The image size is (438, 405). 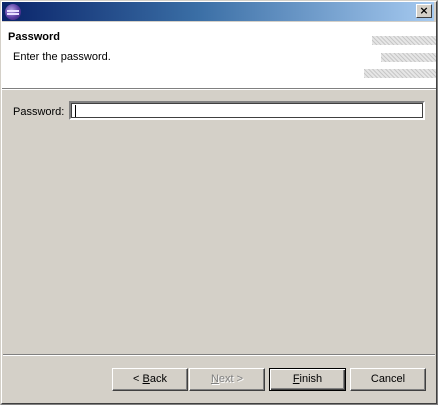 What do you see at coordinates (247, 110) in the screenshot?
I see `password-field` at bounding box center [247, 110].